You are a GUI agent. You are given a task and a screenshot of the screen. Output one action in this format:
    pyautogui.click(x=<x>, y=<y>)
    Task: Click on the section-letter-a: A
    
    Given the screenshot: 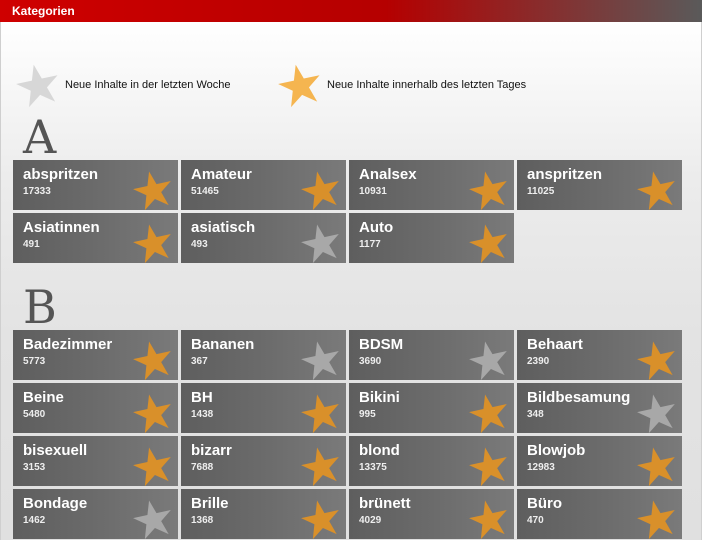 What is the action you would take?
    pyautogui.click(x=40, y=137)
    